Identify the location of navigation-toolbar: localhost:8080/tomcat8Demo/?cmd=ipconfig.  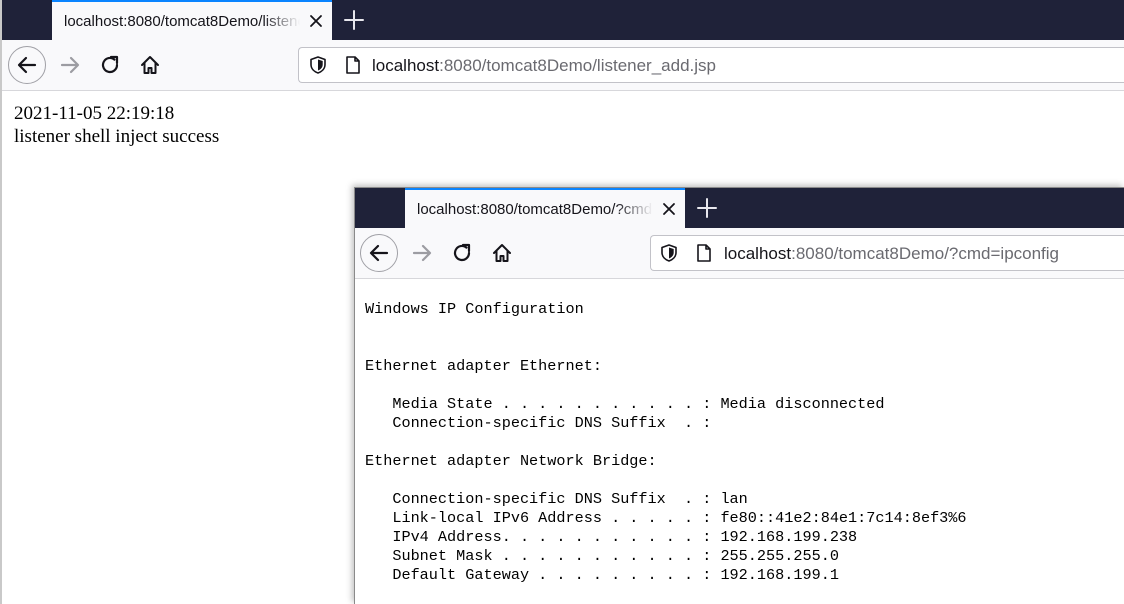
(739, 253).